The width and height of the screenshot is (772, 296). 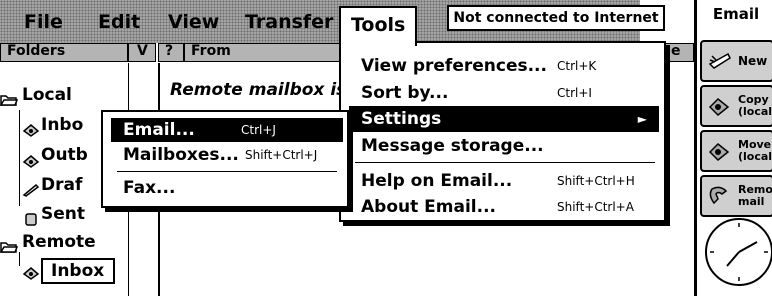 I want to click on new-button: New, so click(x=736, y=61).